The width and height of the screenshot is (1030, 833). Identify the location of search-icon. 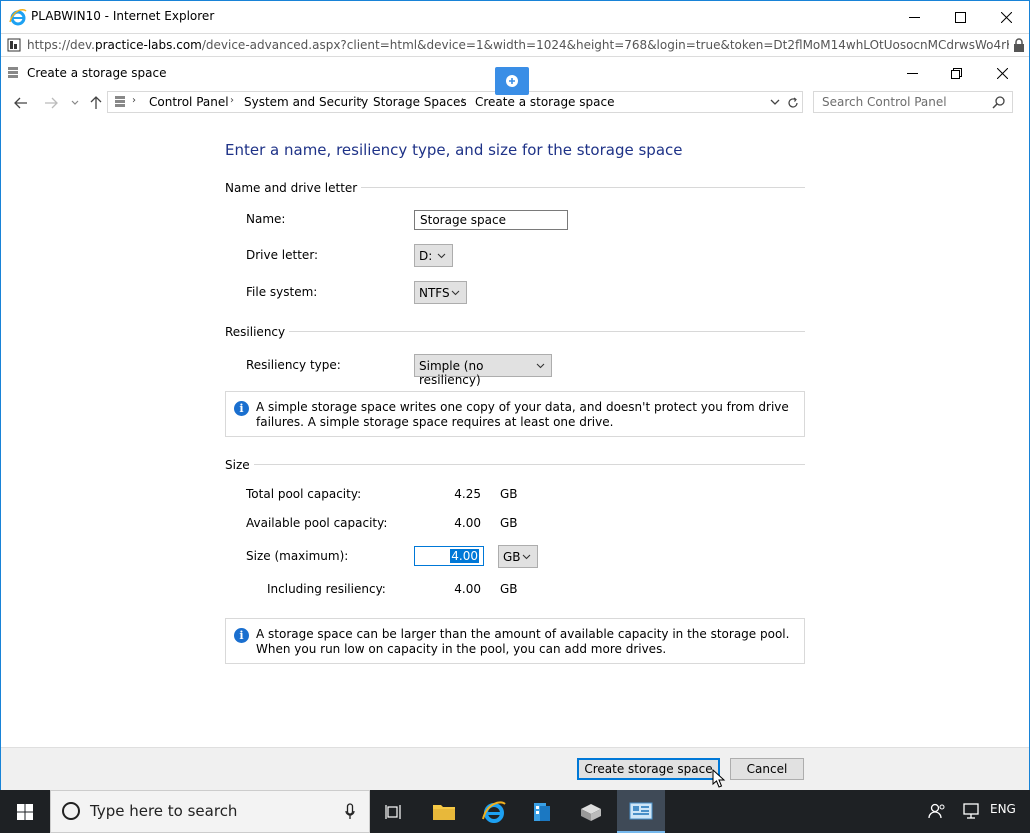
(999, 102).